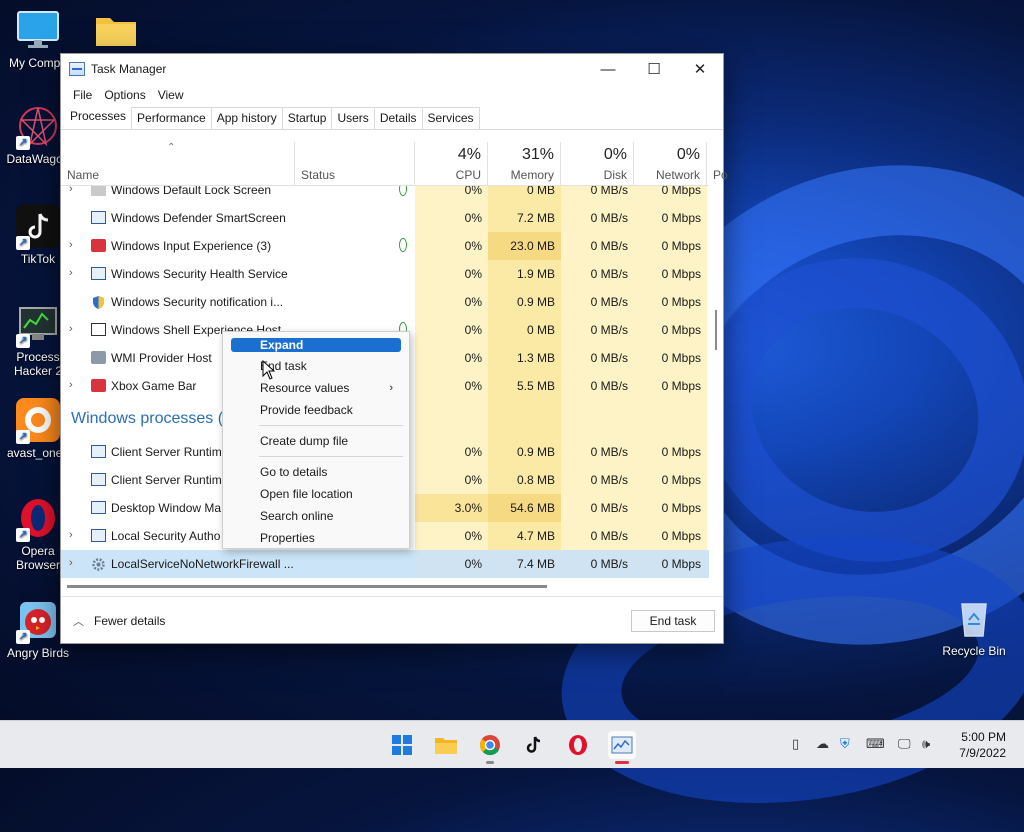  What do you see at coordinates (875, 744) in the screenshot?
I see `keyboard-icon: ⌨` at bounding box center [875, 744].